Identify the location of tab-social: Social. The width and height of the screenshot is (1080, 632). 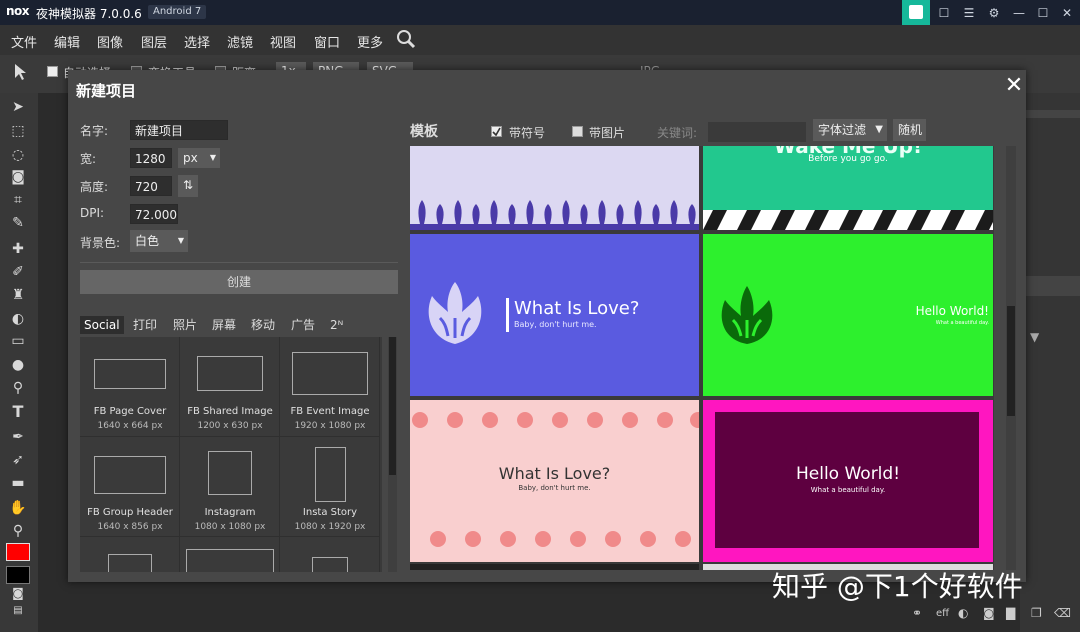
(102, 325).